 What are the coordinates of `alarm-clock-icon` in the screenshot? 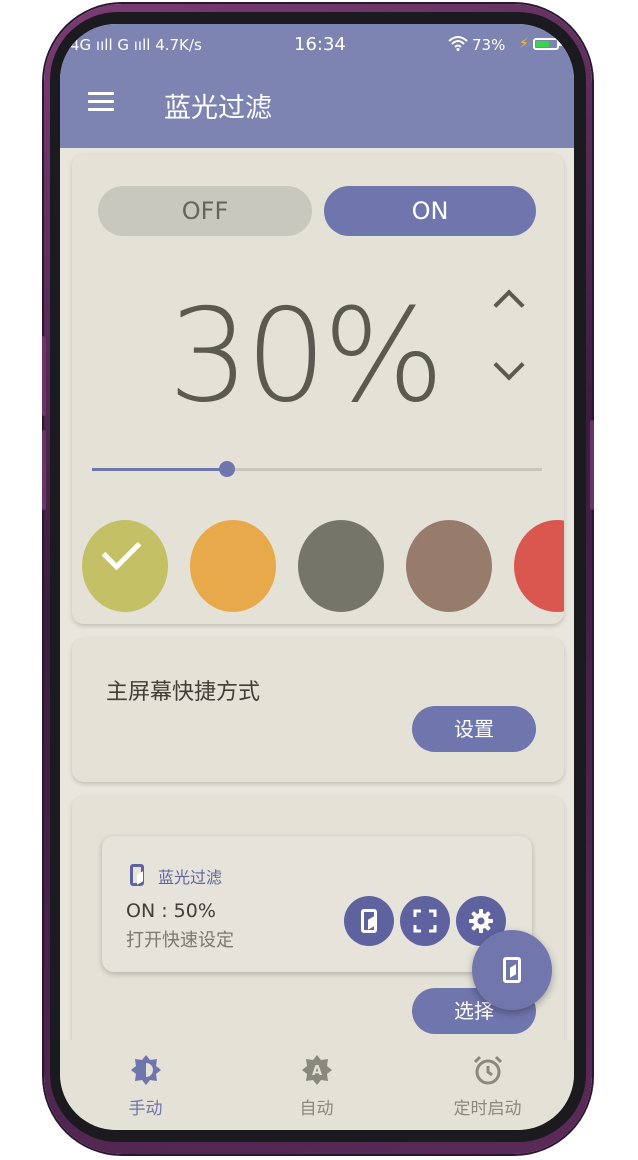 It's located at (488, 1070).